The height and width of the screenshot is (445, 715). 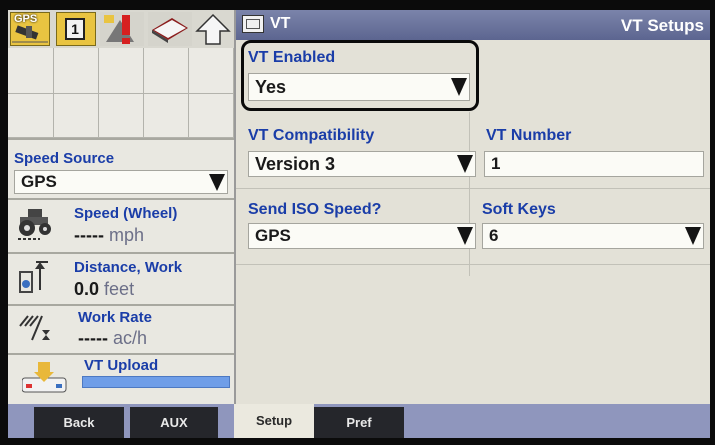 I want to click on speed-wheel-unit: mph, so click(x=127, y=235).